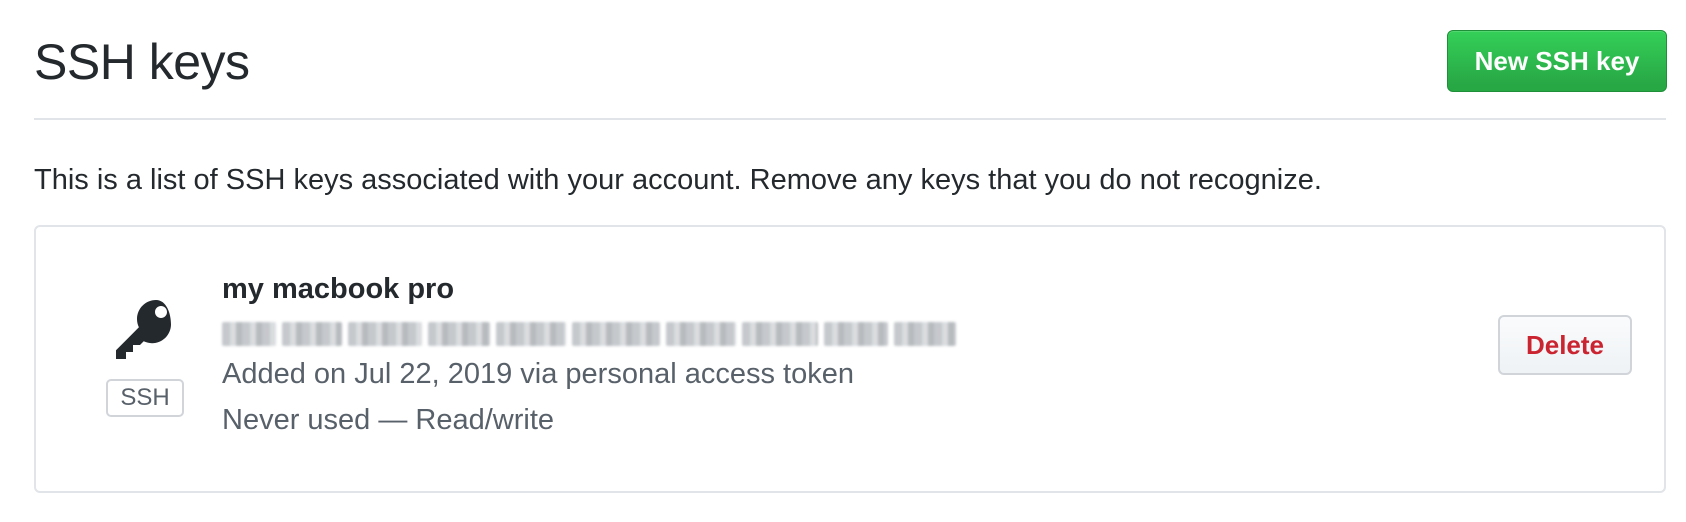 Image resolution: width=1686 pixels, height=522 pixels. What do you see at coordinates (146, 329) in the screenshot?
I see `key-icon` at bounding box center [146, 329].